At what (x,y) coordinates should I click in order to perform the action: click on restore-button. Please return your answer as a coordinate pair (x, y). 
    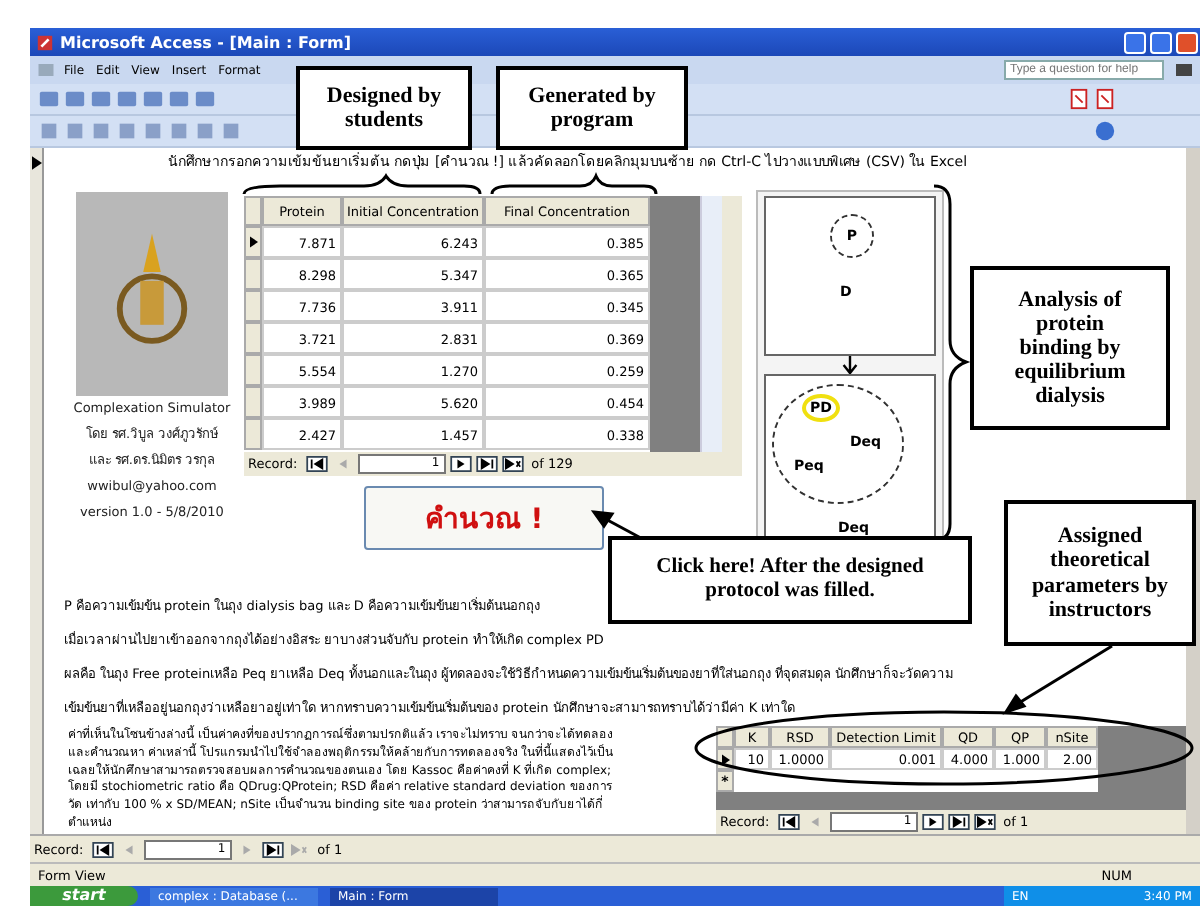
    Looking at the image, I should click on (1161, 42).